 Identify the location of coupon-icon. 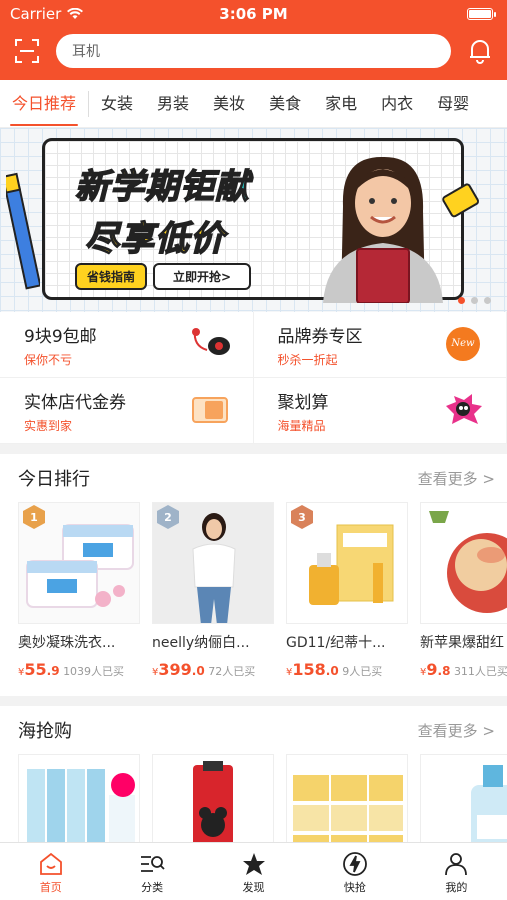
(209, 410).